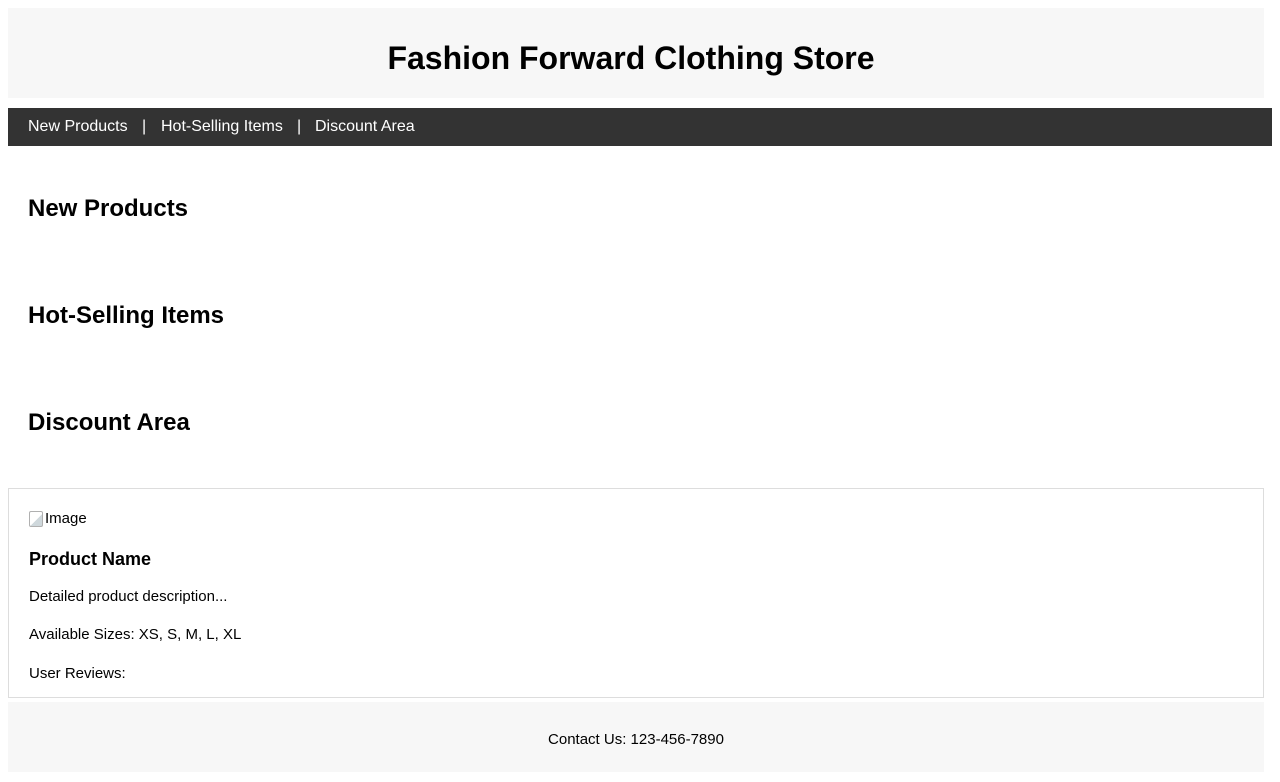 This screenshot has width=1280, height=782. What do you see at coordinates (77, 673) in the screenshot?
I see `product-reviews-label: User Reviews:` at bounding box center [77, 673].